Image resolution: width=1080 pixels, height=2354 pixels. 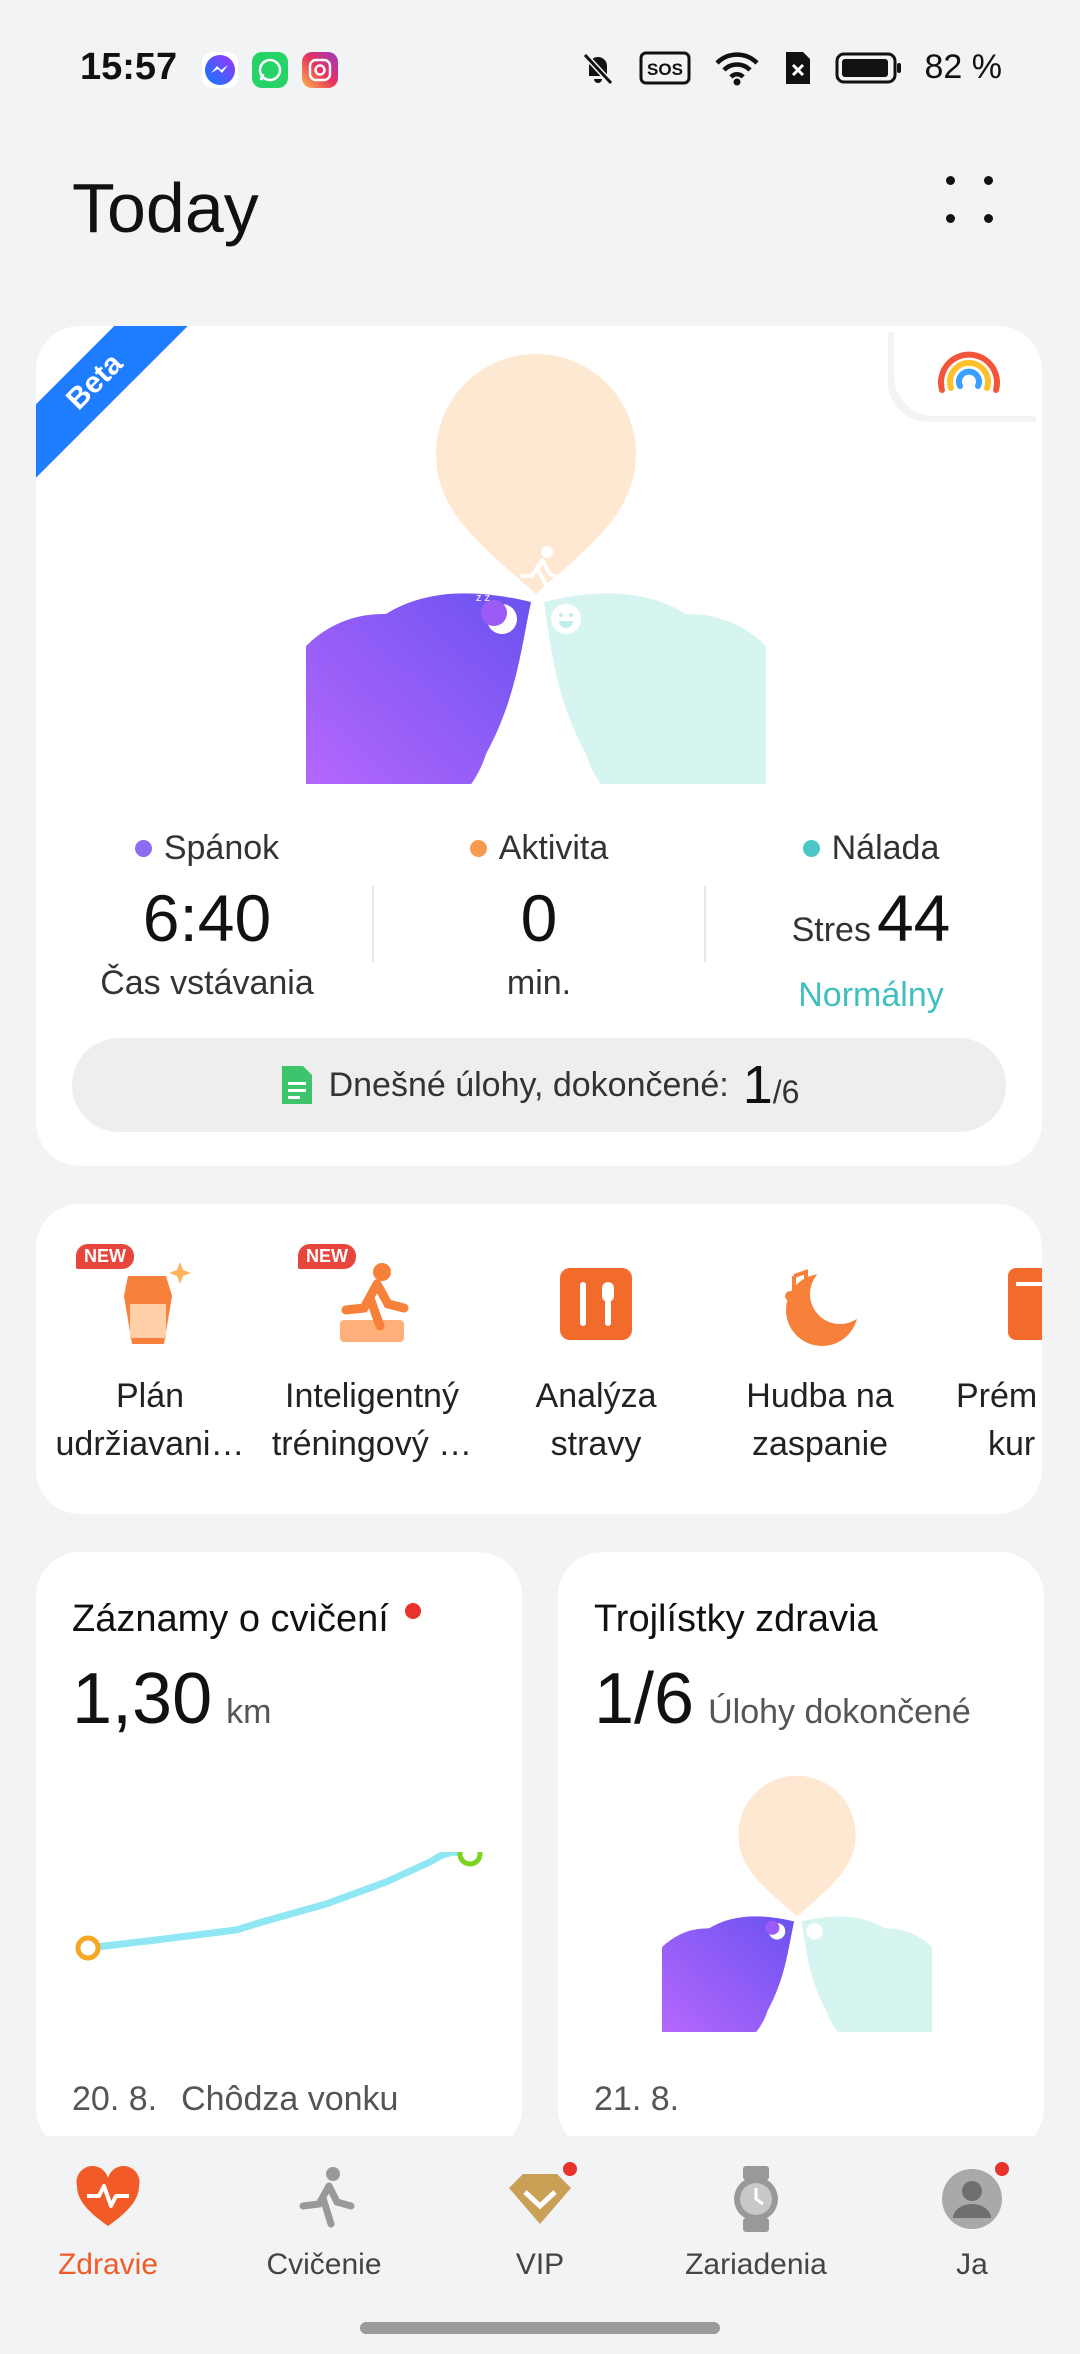 What do you see at coordinates (596, 1361) in the screenshot?
I see `shortcut-diet-analysis: Analýza stravy` at bounding box center [596, 1361].